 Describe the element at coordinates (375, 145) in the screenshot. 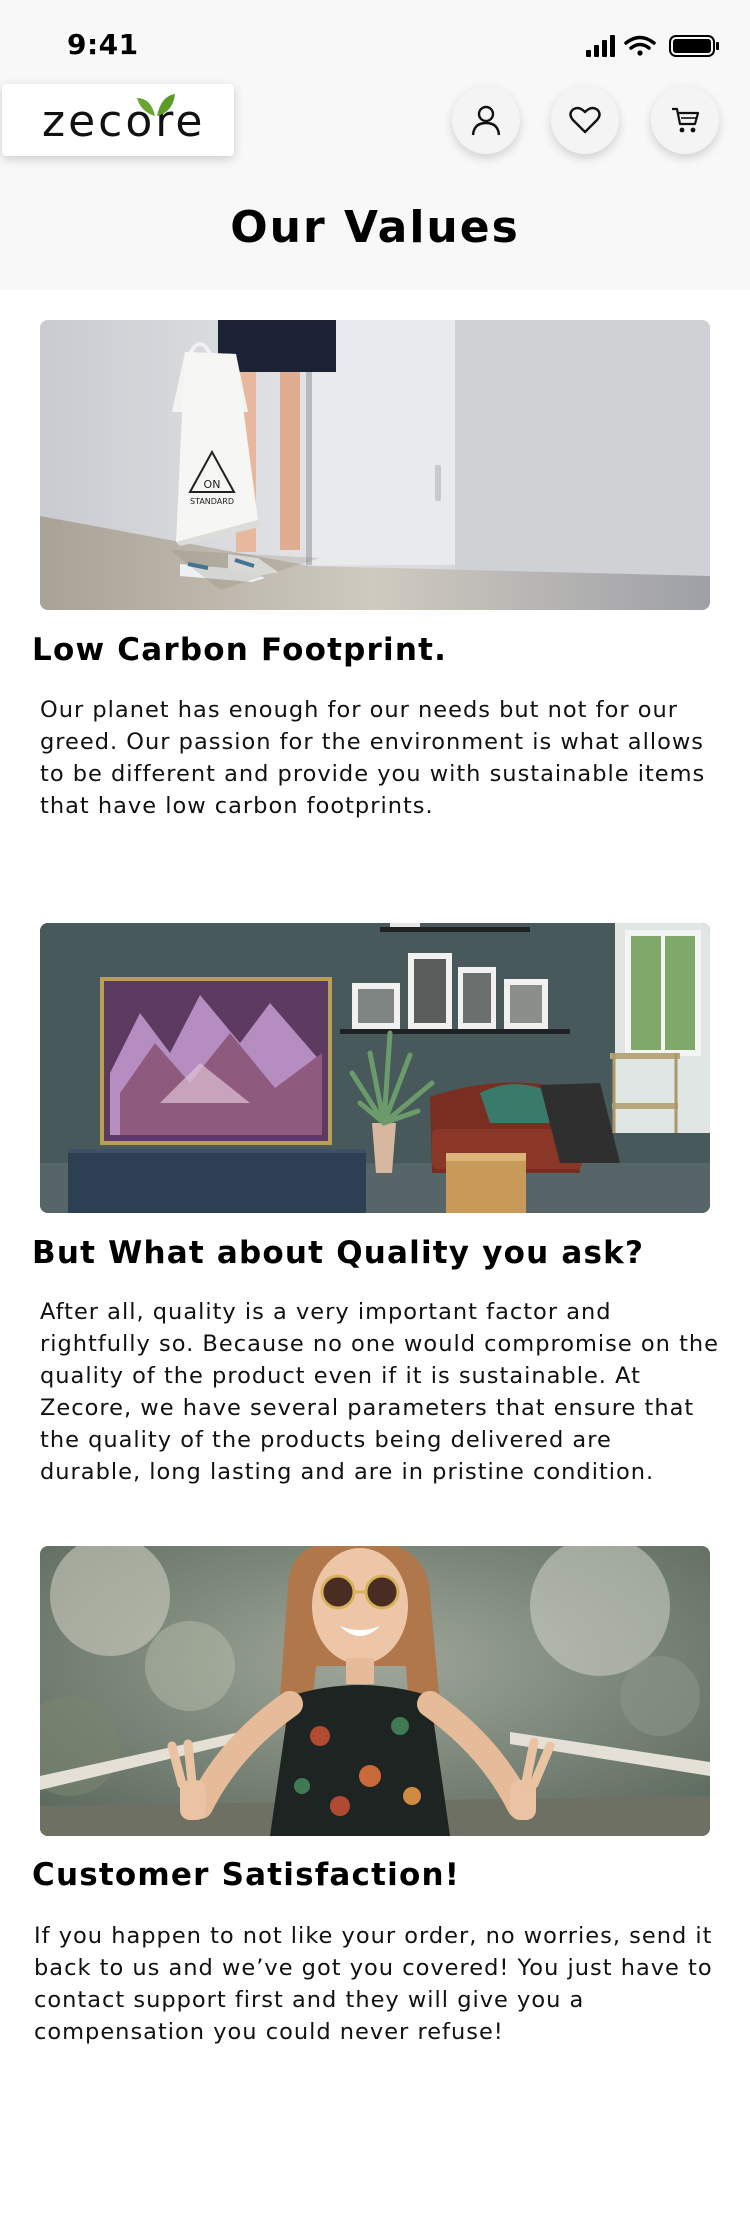

I see `header: 9:41 zecore Our Values` at that location.